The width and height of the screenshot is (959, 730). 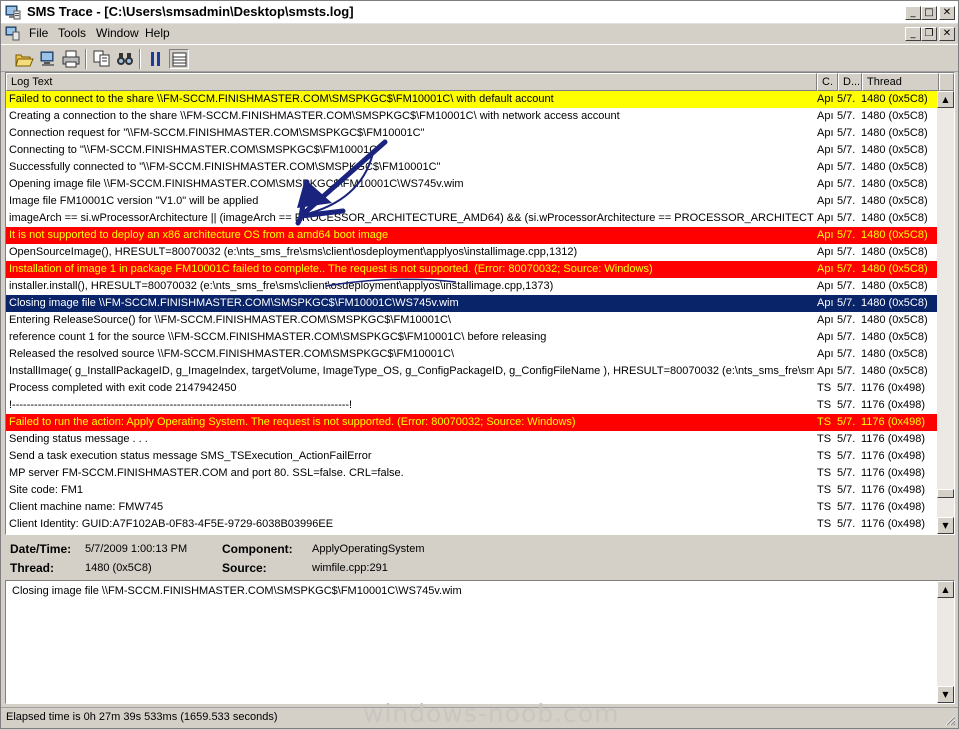 What do you see at coordinates (156, 59) in the screenshot?
I see `pause-icon` at bounding box center [156, 59].